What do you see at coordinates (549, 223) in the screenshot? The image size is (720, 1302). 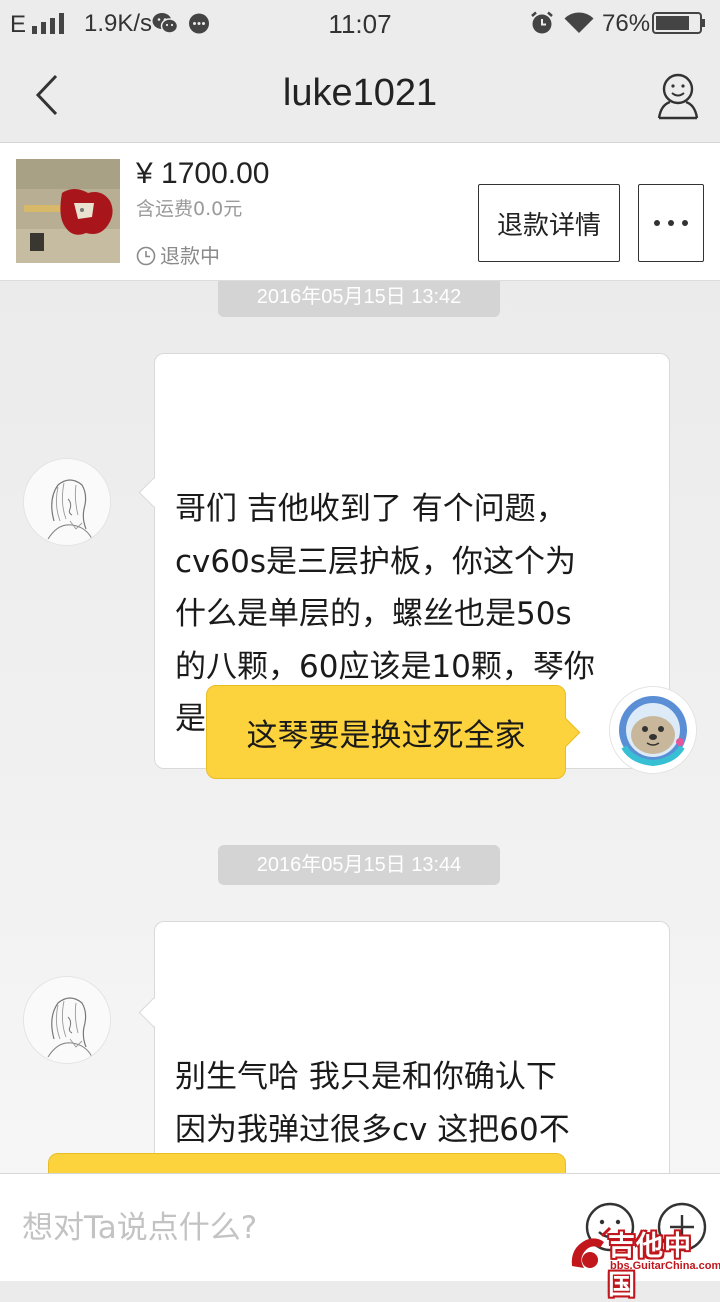 I see `refund-details-button: 退款详情` at bounding box center [549, 223].